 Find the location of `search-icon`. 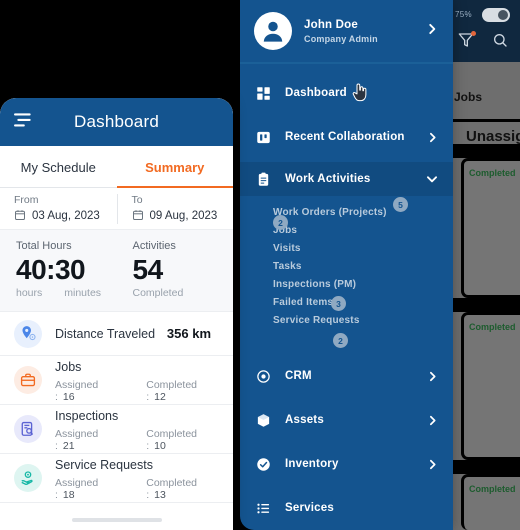

search-icon is located at coordinates (500, 42).